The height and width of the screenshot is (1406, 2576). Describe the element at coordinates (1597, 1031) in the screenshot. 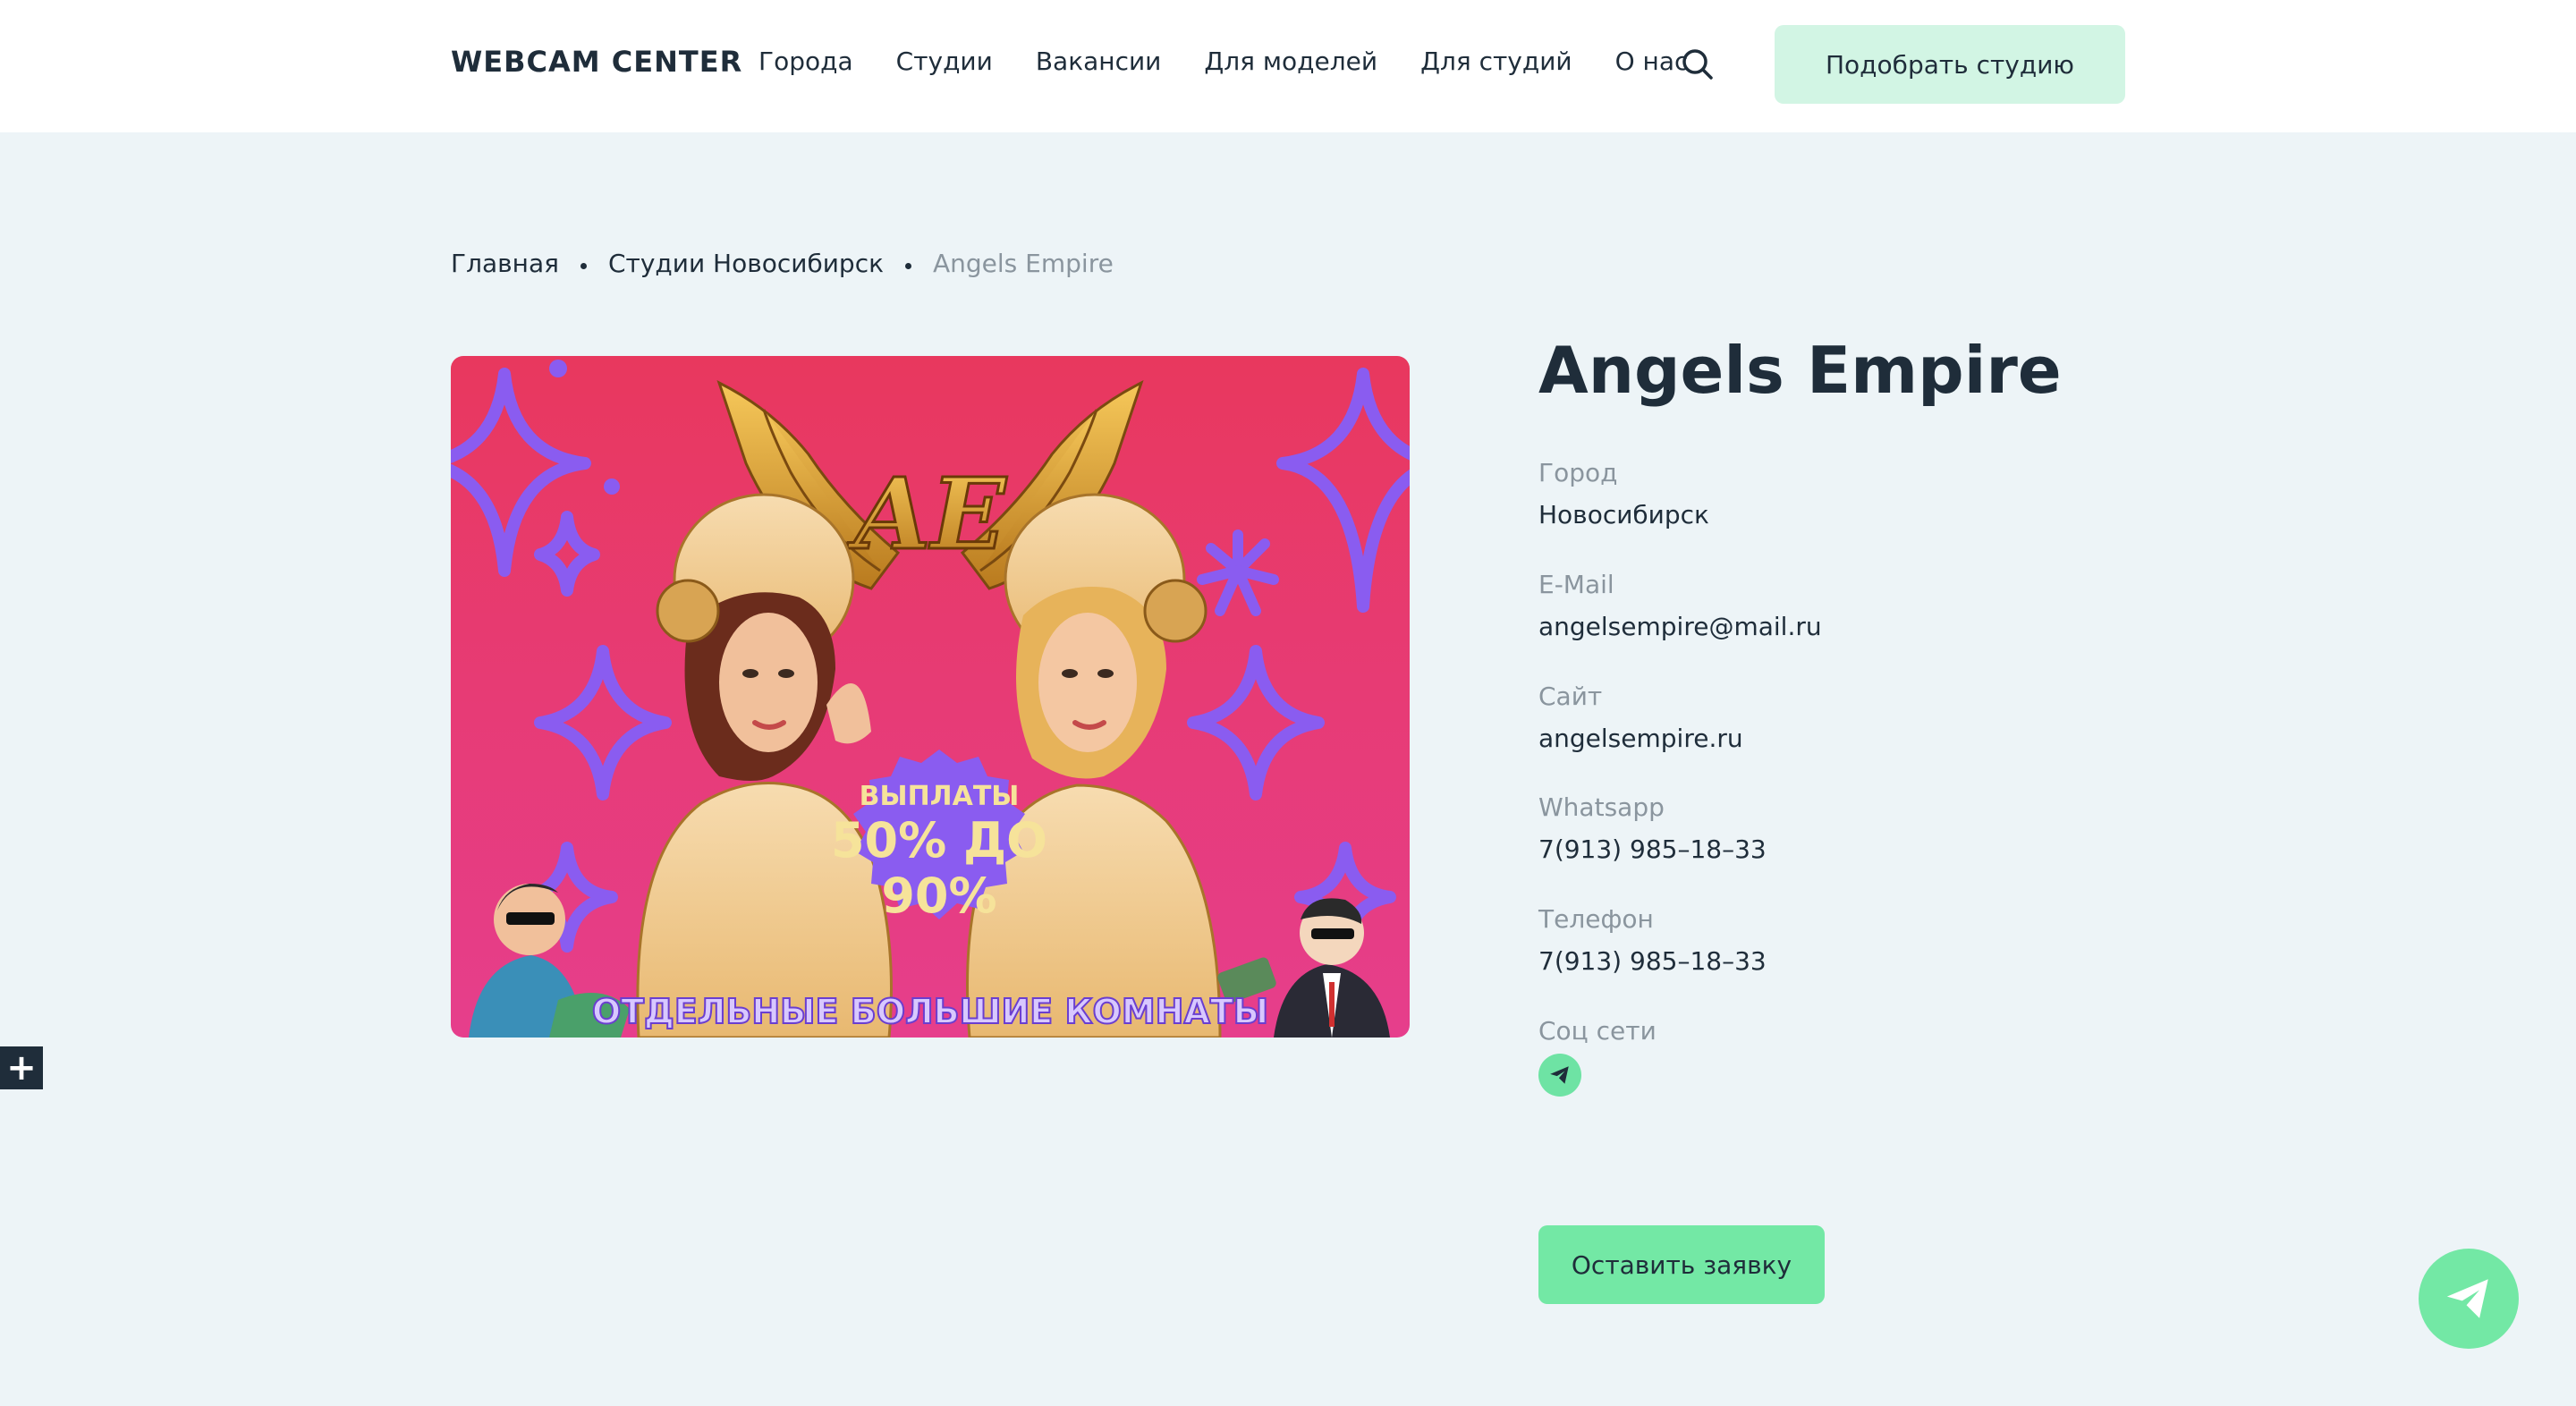

I see `social-label: Соц сети` at that location.